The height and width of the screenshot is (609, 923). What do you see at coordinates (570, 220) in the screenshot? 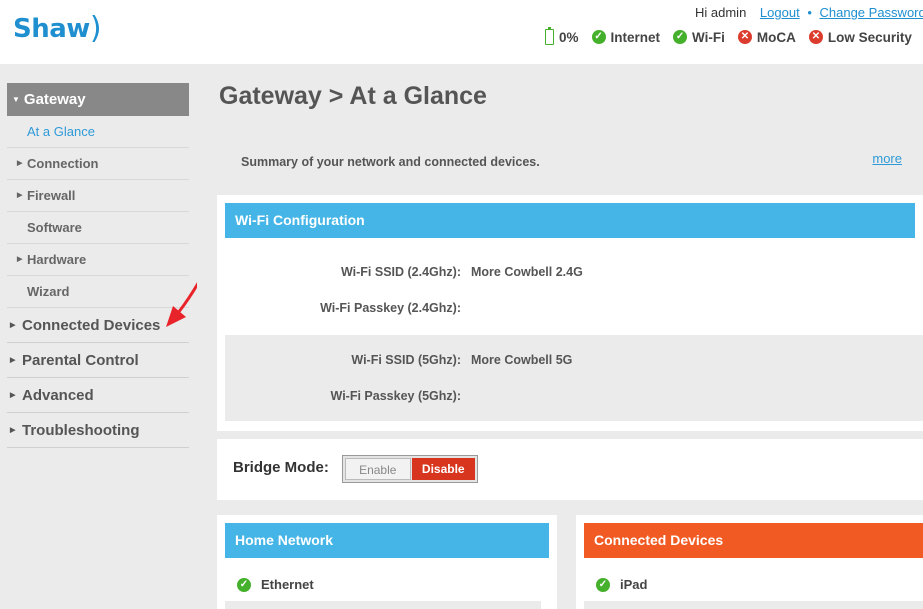
I see `wifi-config-header: Wi-Fi Configuration` at bounding box center [570, 220].